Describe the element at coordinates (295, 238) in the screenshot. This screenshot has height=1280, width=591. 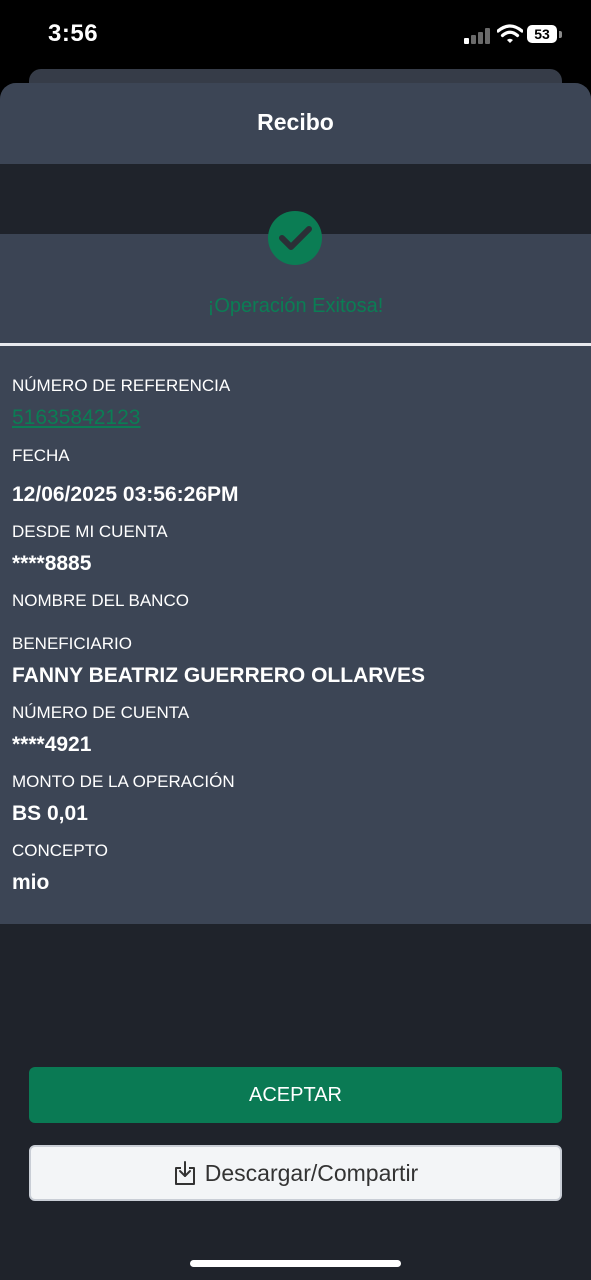
I see `success-check-icon` at that location.